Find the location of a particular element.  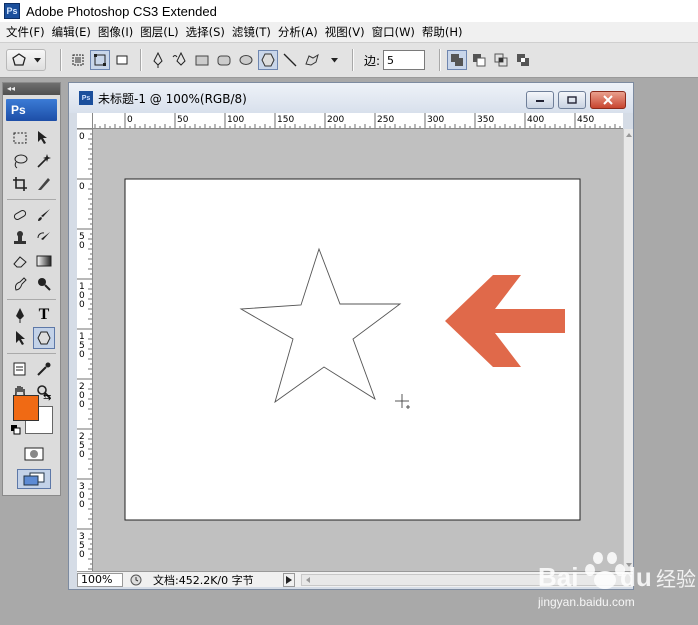

magic-wand-tool is located at coordinates (44, 161).